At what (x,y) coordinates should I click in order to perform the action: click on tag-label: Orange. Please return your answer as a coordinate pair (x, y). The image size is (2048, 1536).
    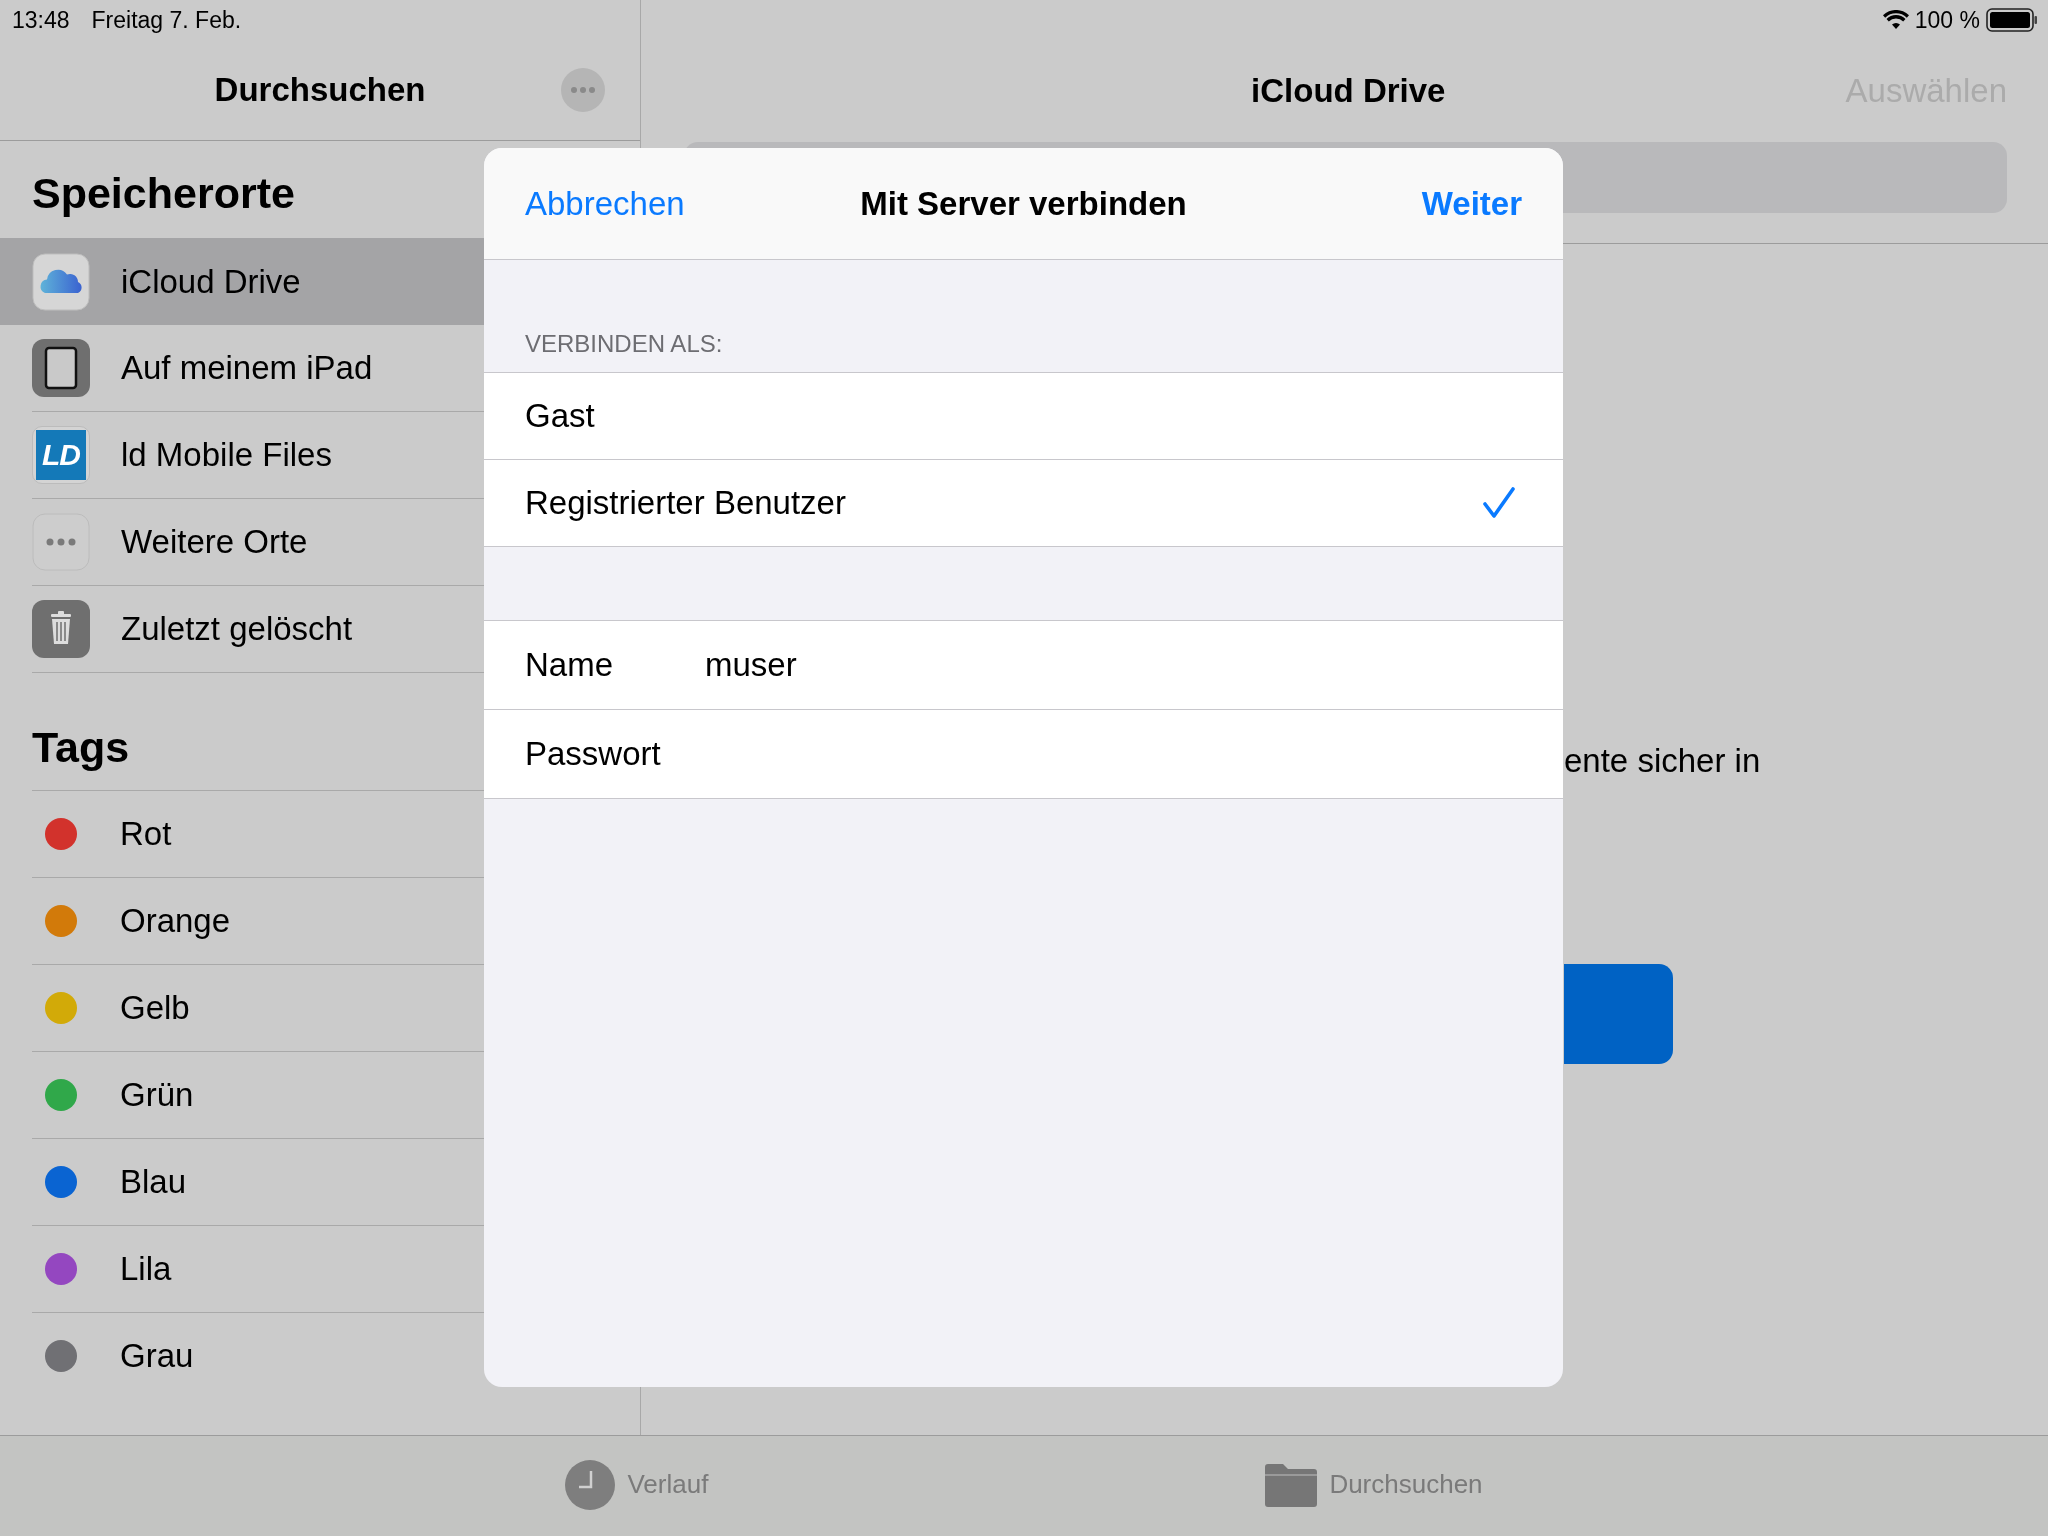
    Looking at the image, I should click on (175, 921).